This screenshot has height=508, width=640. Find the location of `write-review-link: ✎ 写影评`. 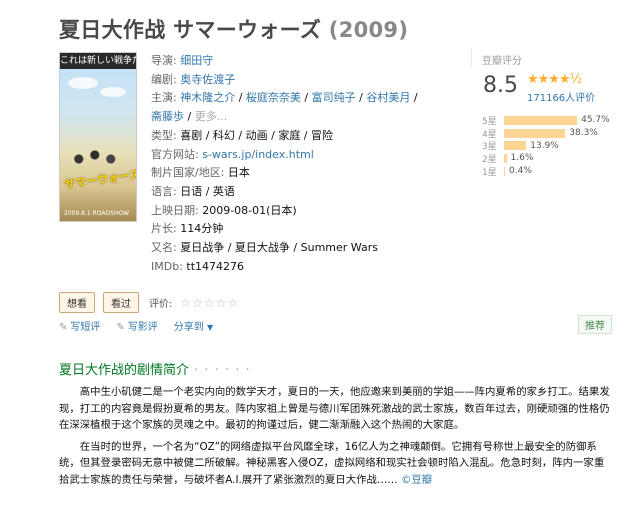

write-review-link: ✎ 写影评 is located at coordinates (136, 325).